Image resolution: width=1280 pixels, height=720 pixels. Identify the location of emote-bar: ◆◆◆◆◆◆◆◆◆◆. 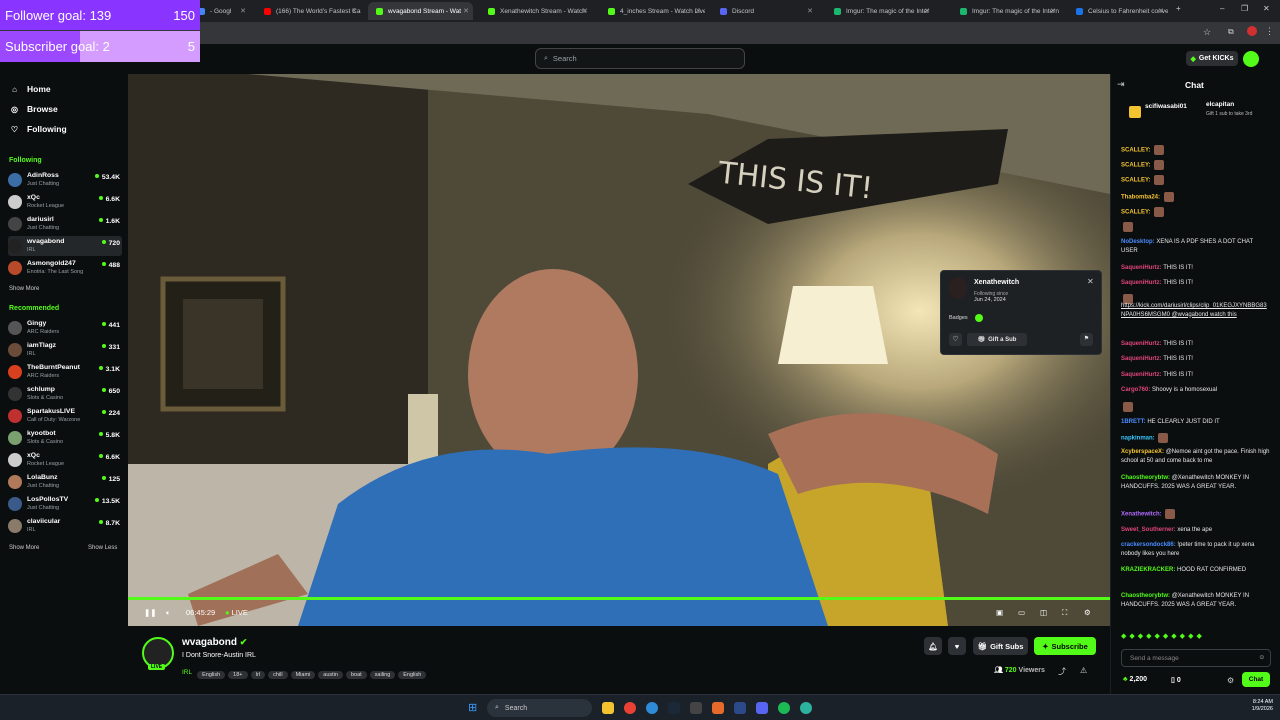
(1196, 637).